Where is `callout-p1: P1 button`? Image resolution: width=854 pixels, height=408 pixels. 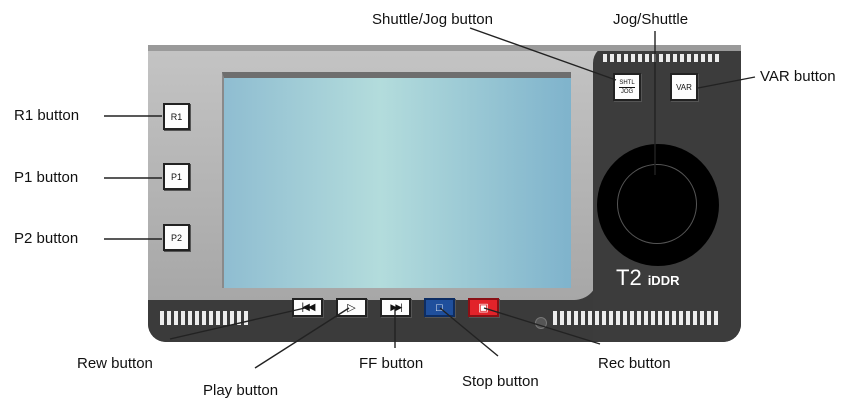
callout-p1: P1 button is located at coordinates (46, 177).